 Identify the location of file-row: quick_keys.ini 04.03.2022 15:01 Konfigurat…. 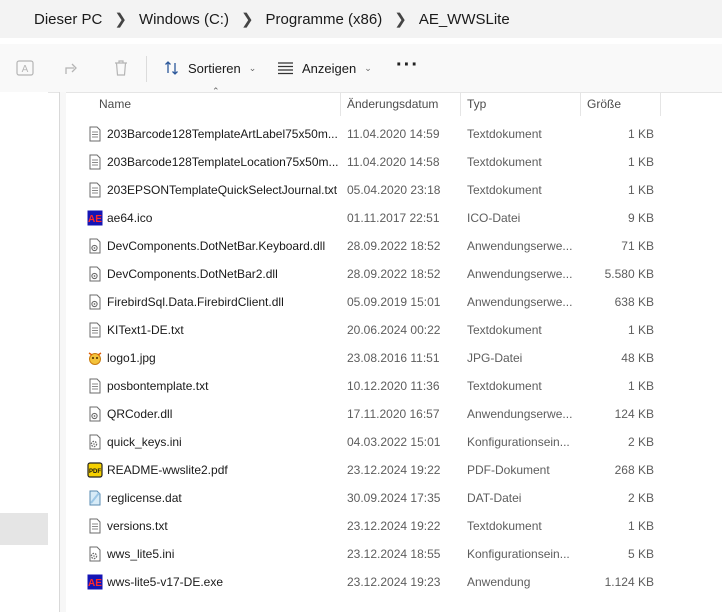
(394, 442).